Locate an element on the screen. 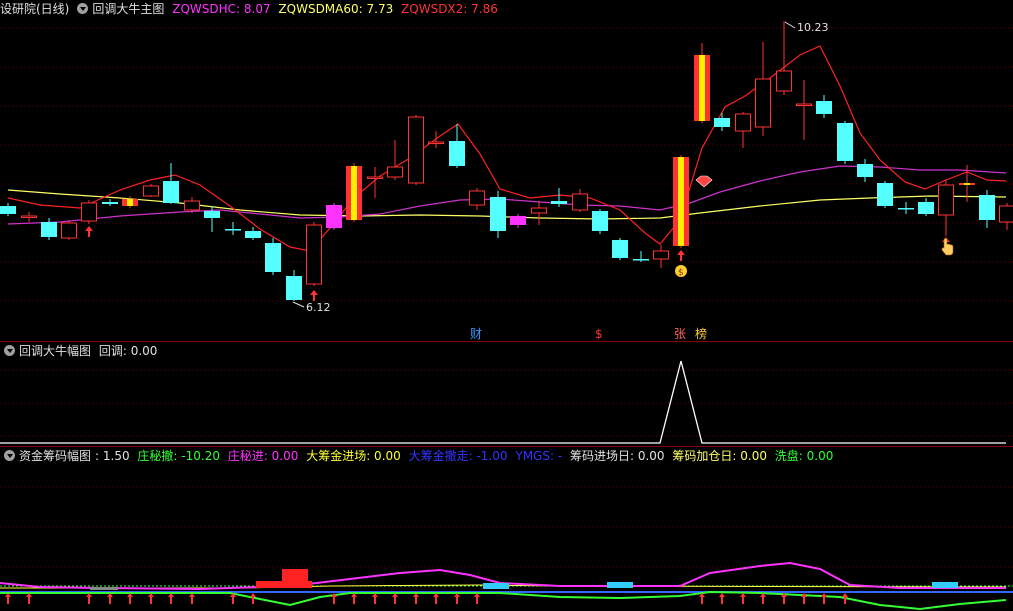 The width and height of the screenshot is (1013, 611). marker-bang: 榜 is located at coordinates (701, 333).